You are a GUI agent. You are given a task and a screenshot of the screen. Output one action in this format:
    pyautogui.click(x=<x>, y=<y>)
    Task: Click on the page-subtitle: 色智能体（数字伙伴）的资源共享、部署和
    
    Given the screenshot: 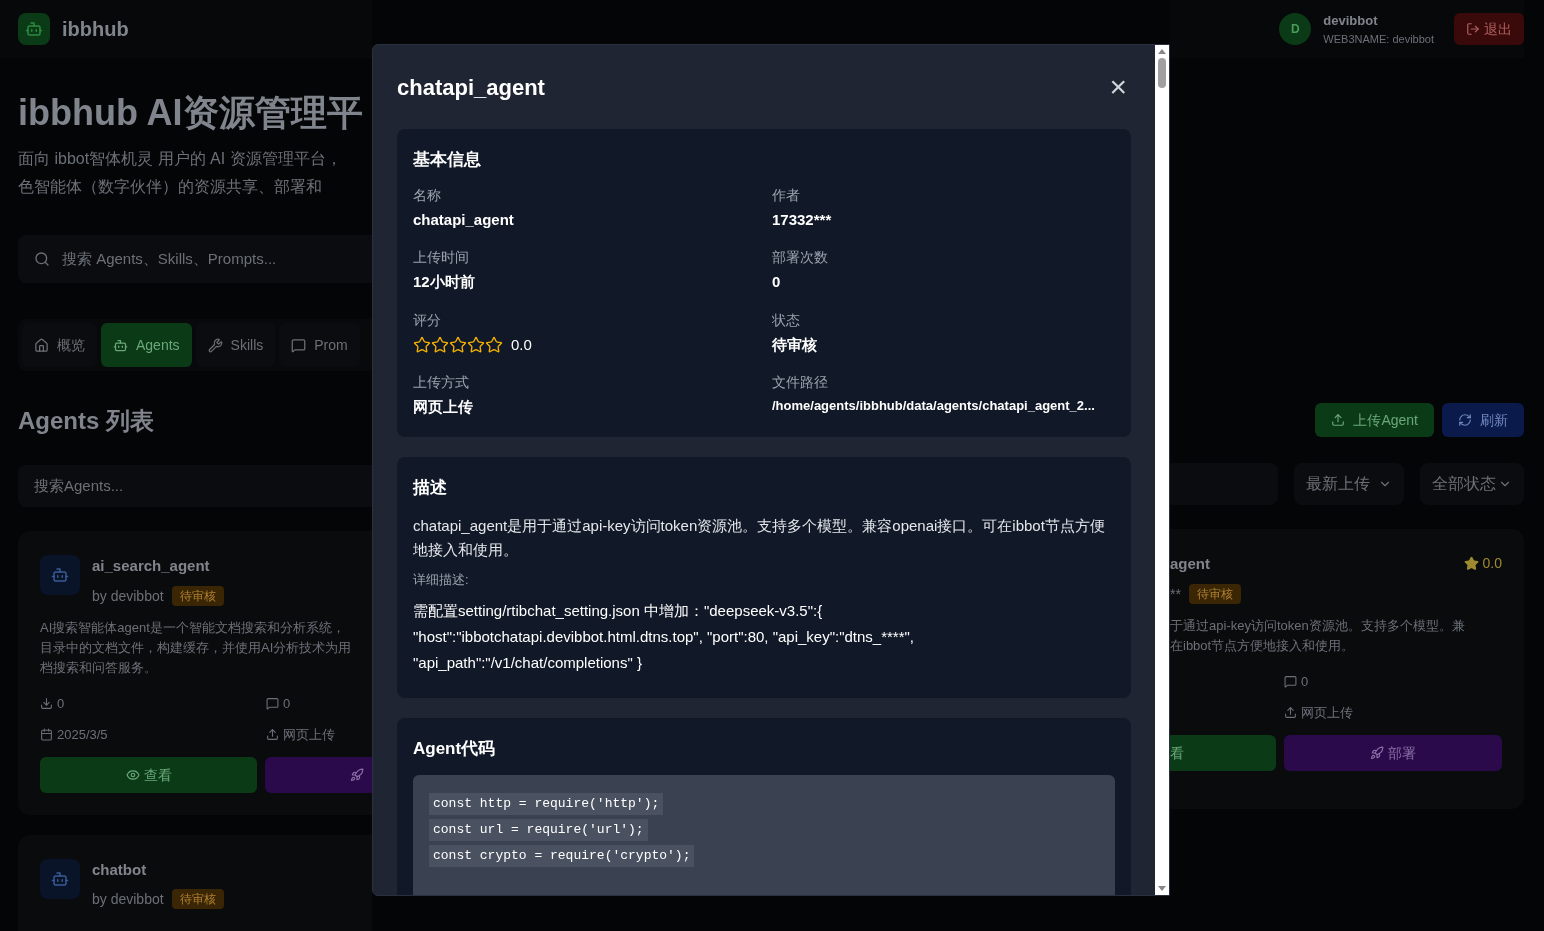 What is the action you would take?
    pyautogui.click(x=170, y=187)
    